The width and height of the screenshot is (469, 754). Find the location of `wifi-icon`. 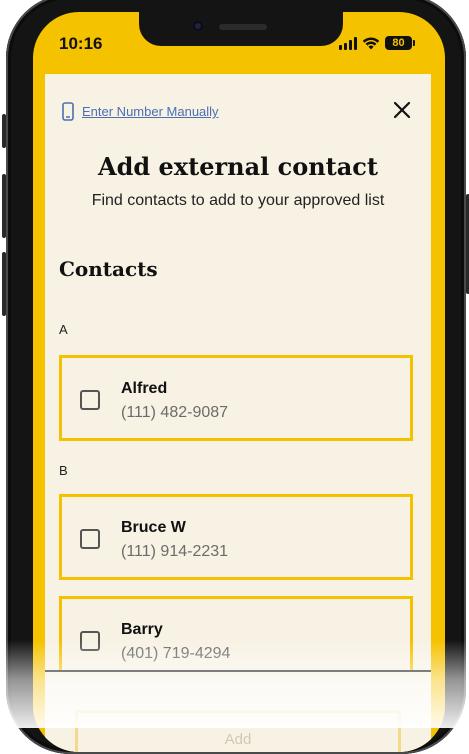

wifi-icon is located at coordinates (371, 43).